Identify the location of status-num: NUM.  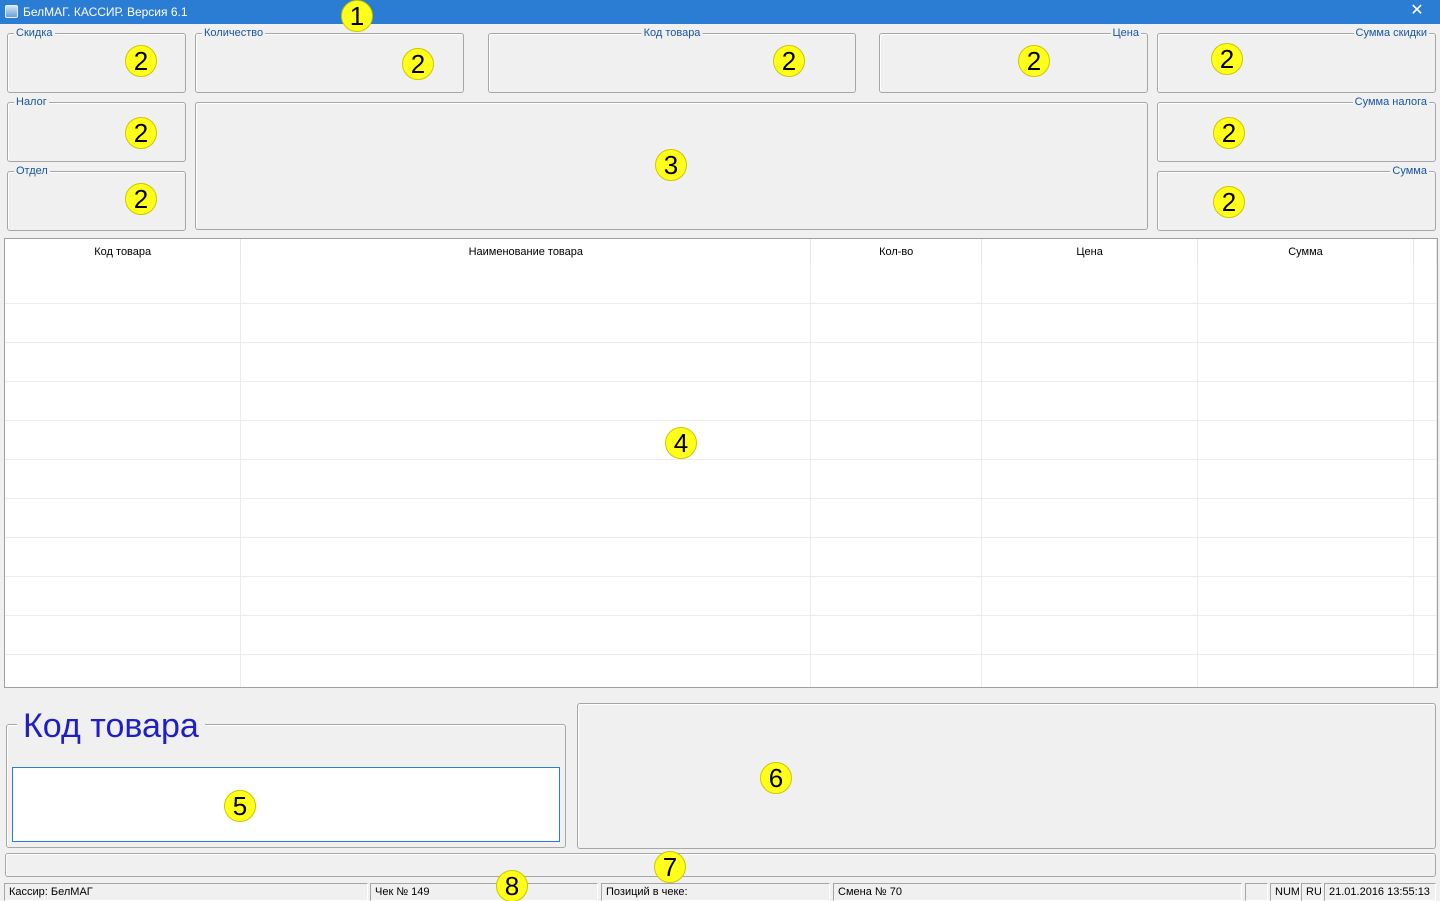
(1285, 892).